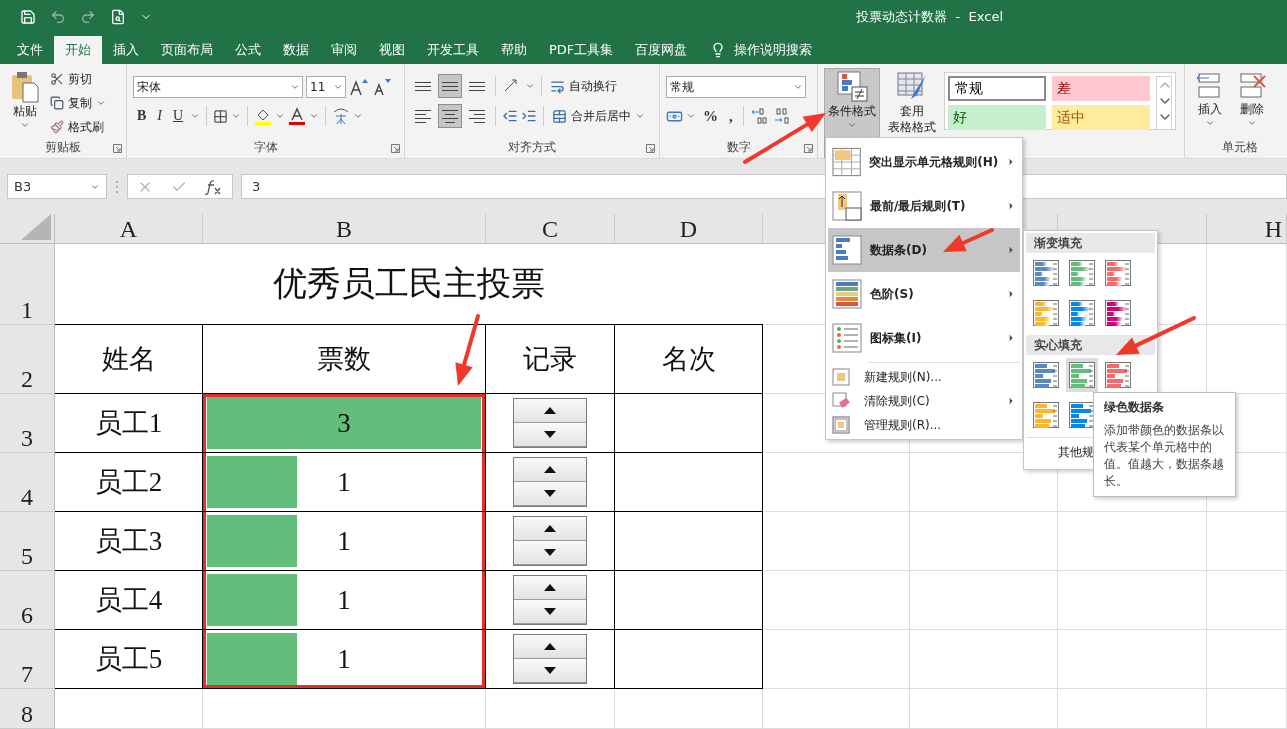 This screenshot has height=729, width=1287. Describe the element at coordinates (58, 16) in the screenshot. I see `undo-icon` at that location.